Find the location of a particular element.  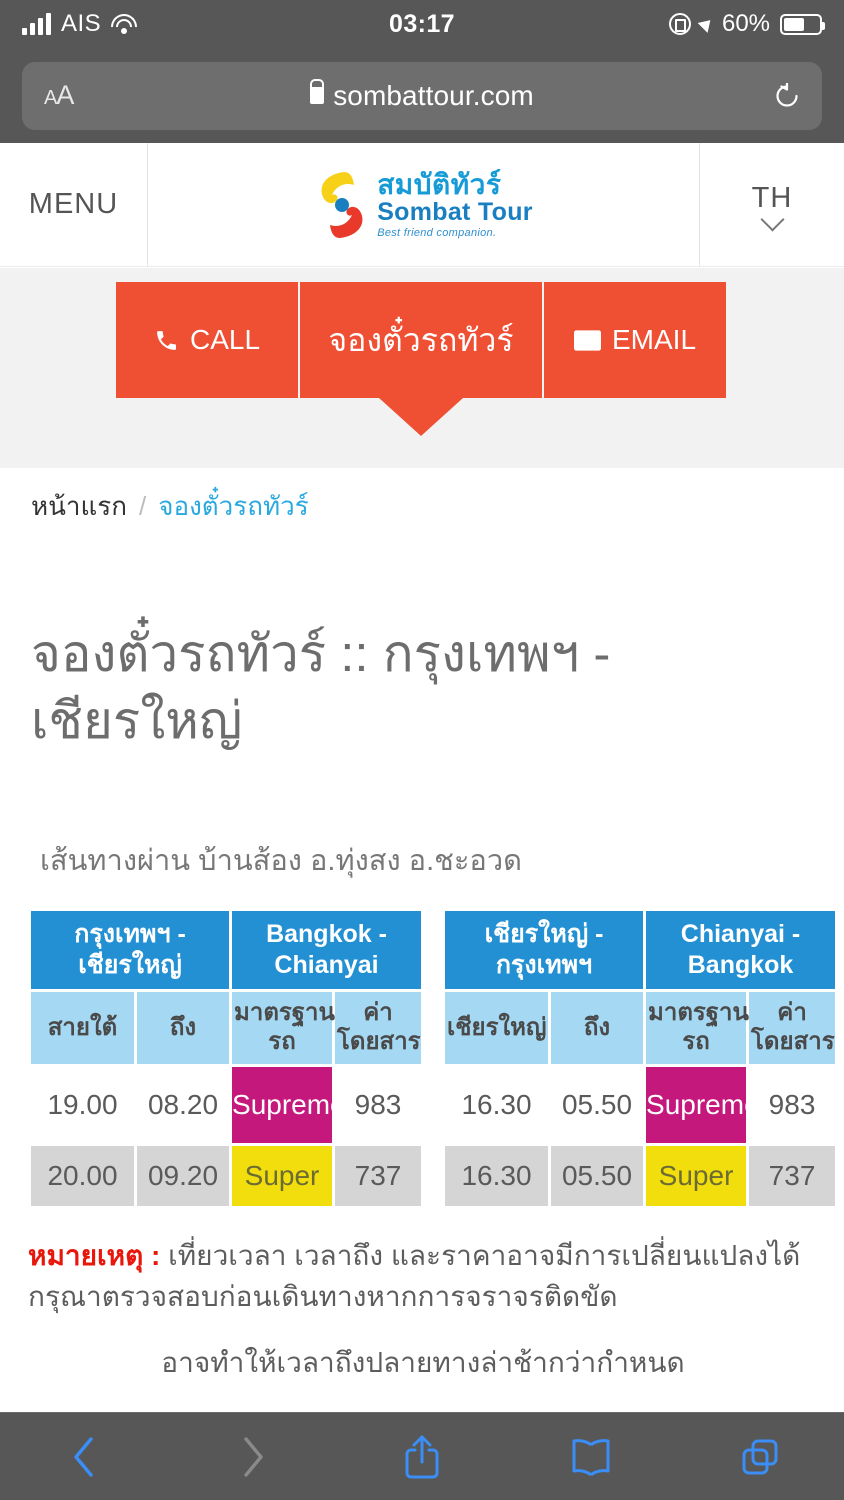

tabs-icon is located at coordinates (760, 1457).